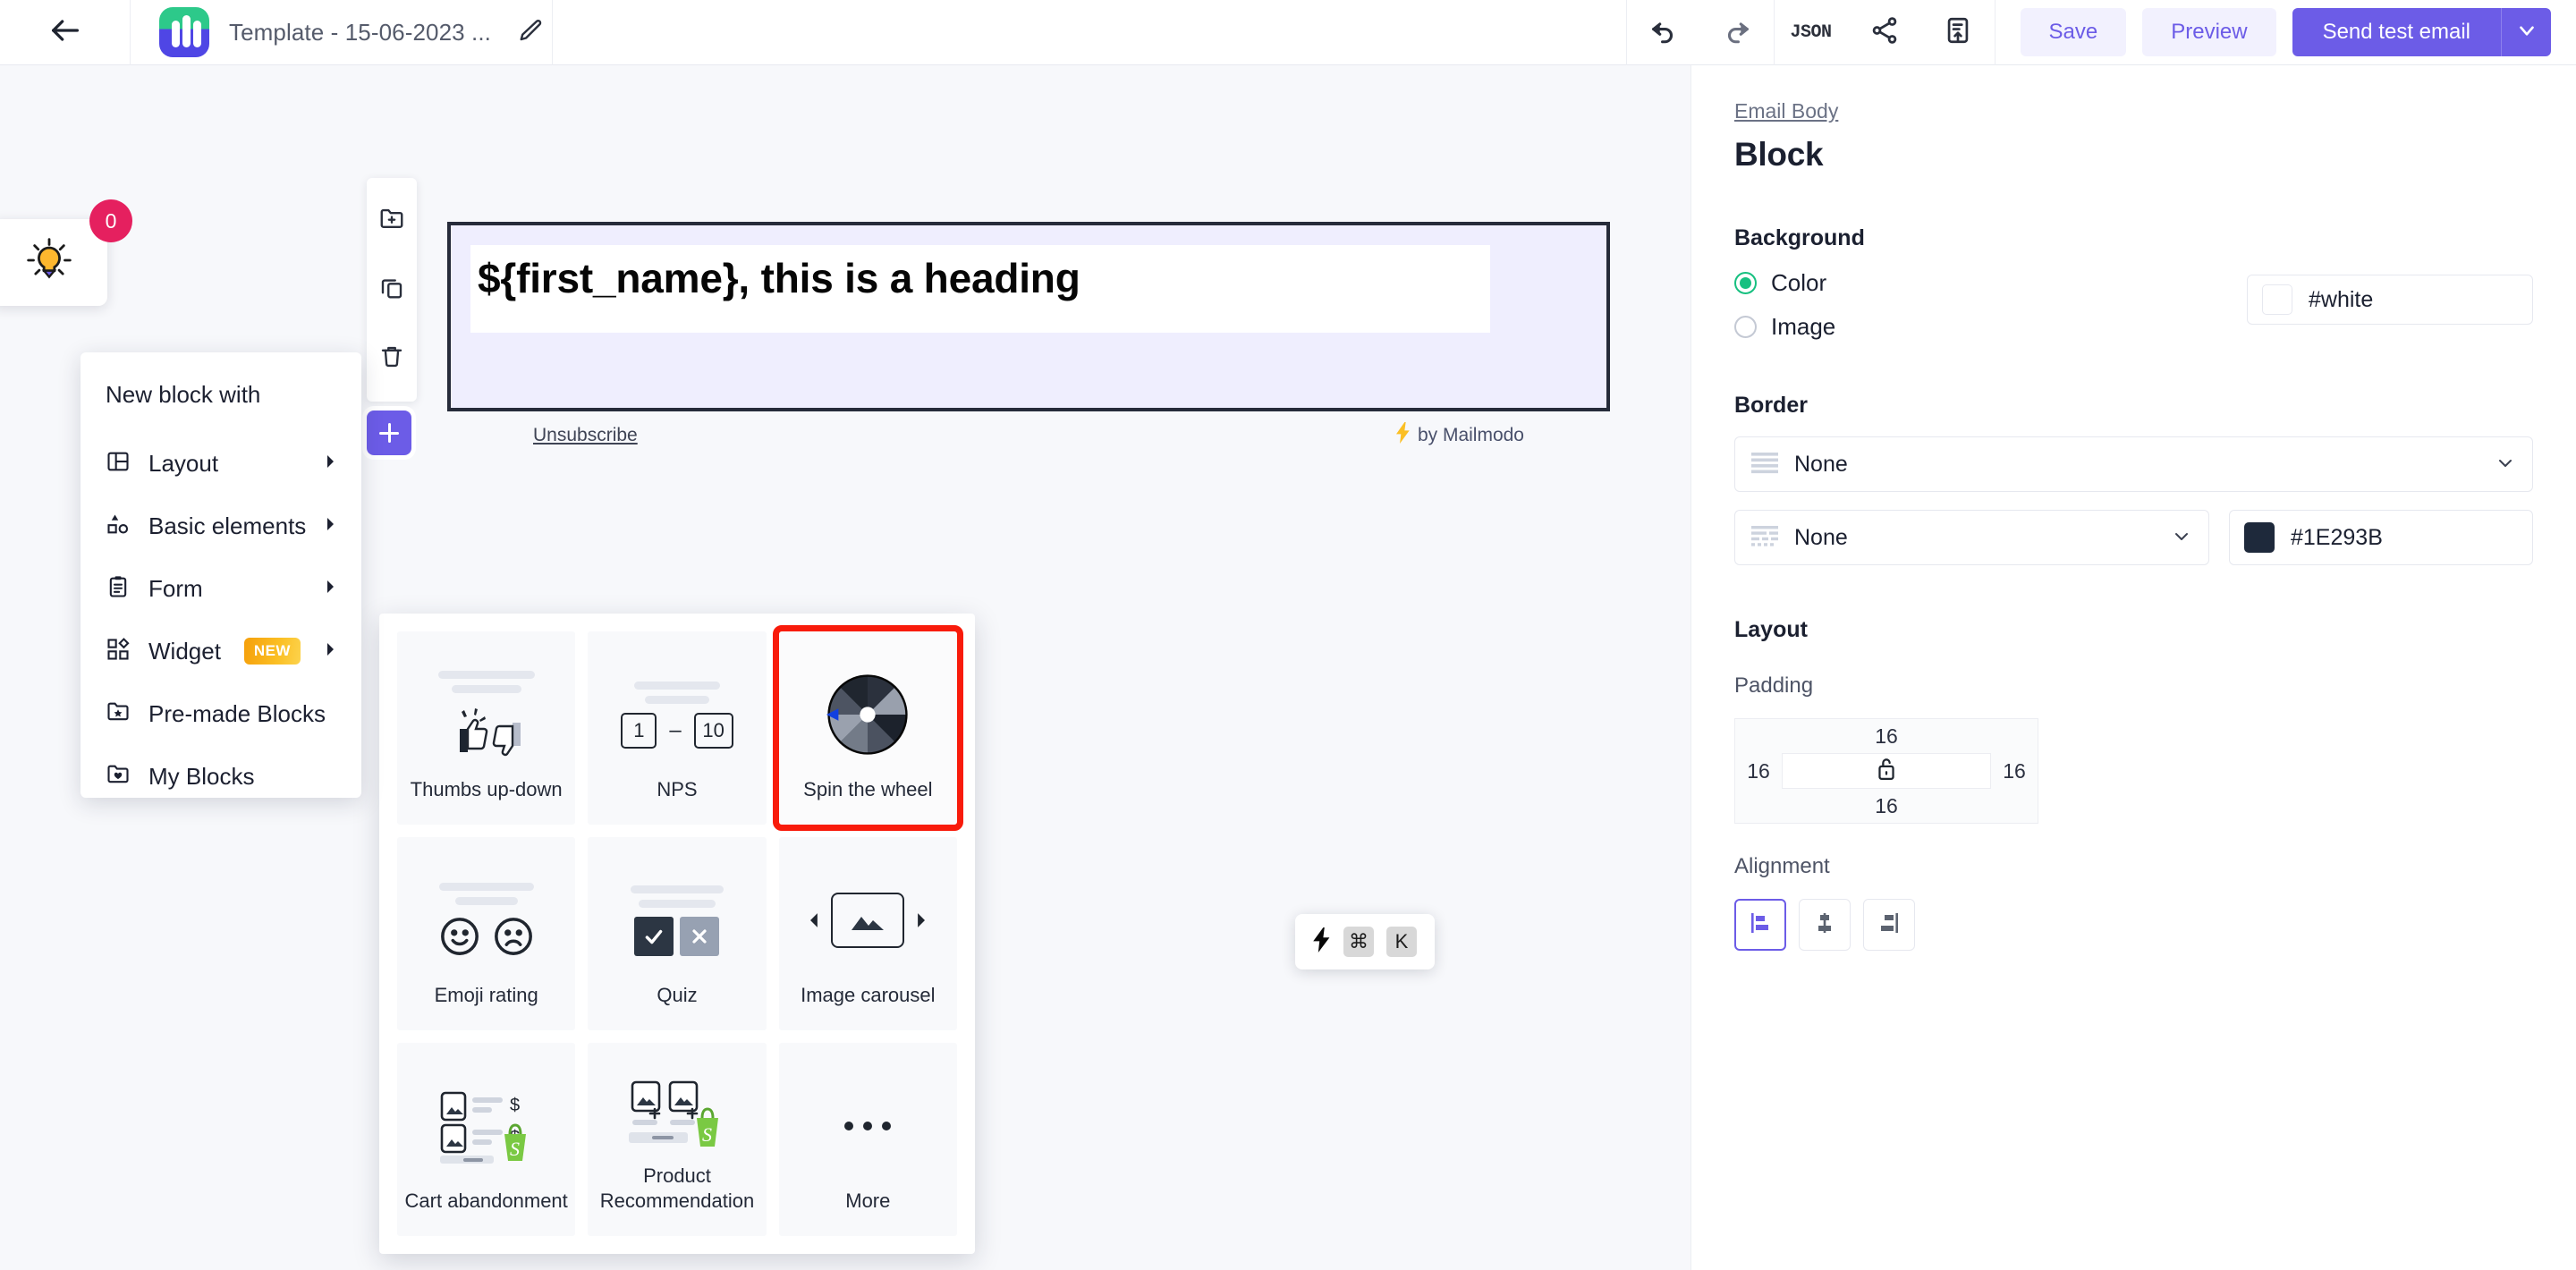 The image size is (2576, 1270). I want to click on border-width-value: None, so click(1821, 537).